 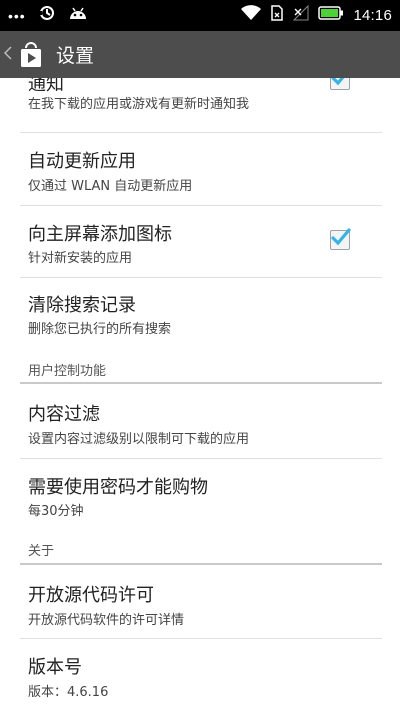 What do you see at coordinates (200, 675) in the screenshot?
I see `setting-version: 版本号 版本：4.6.16` at bounding box center [200, 675].